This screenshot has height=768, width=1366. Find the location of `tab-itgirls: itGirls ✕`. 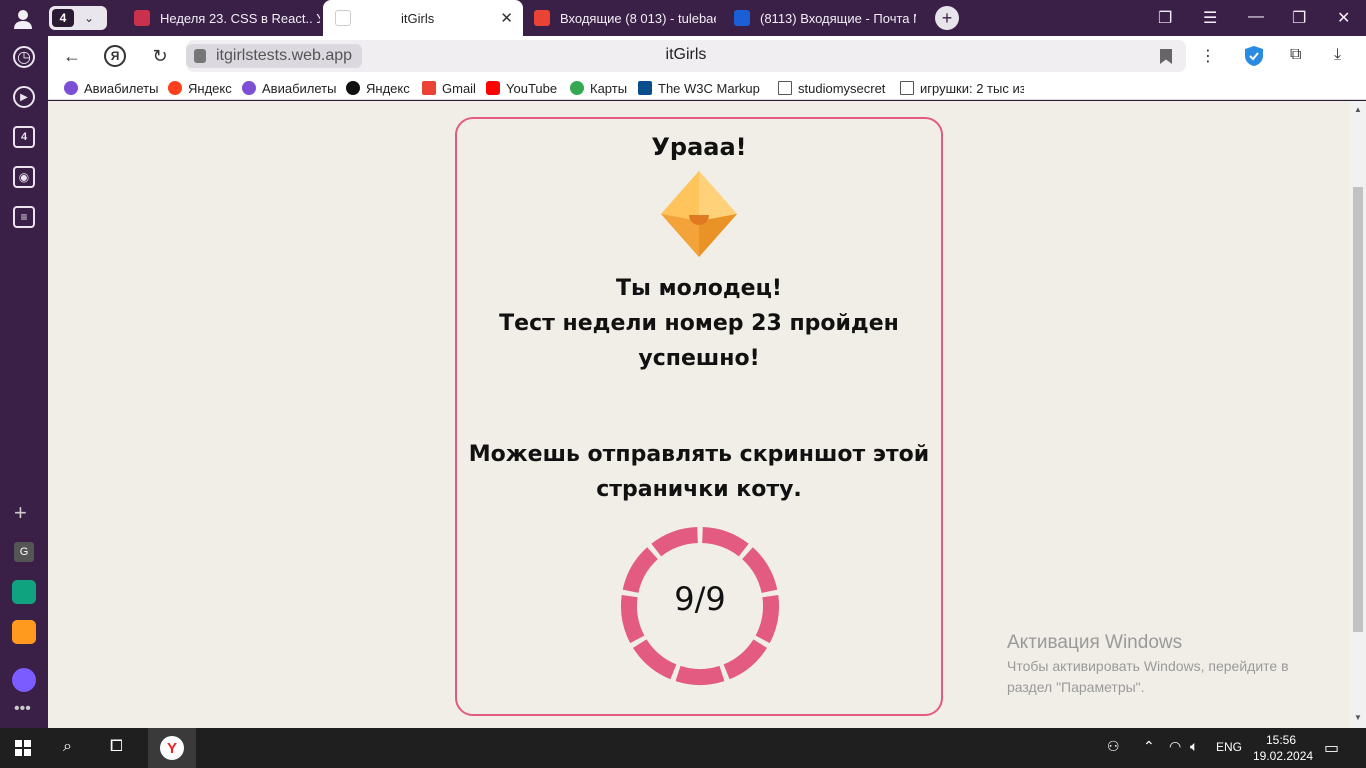

tab-itgirls: itGirls ✕ is located at coordinates (423, 18).